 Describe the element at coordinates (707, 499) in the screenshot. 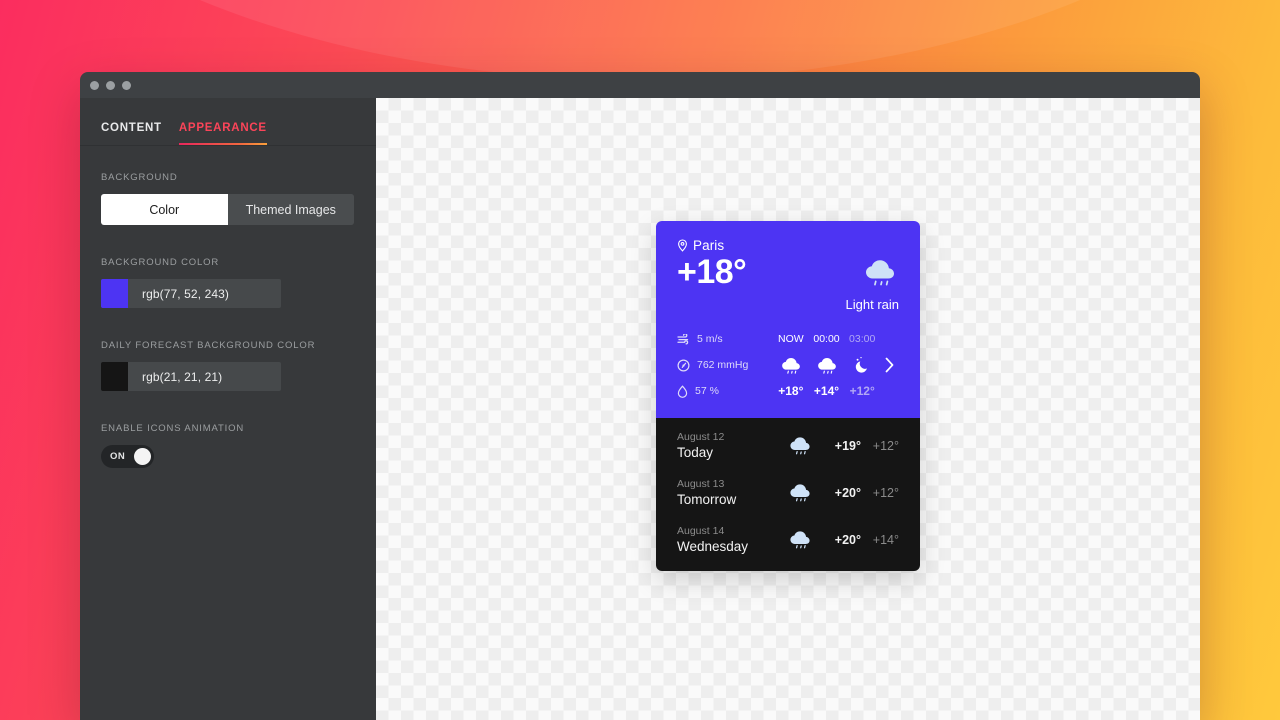

I see `day-name: Tomorrow` at that location.